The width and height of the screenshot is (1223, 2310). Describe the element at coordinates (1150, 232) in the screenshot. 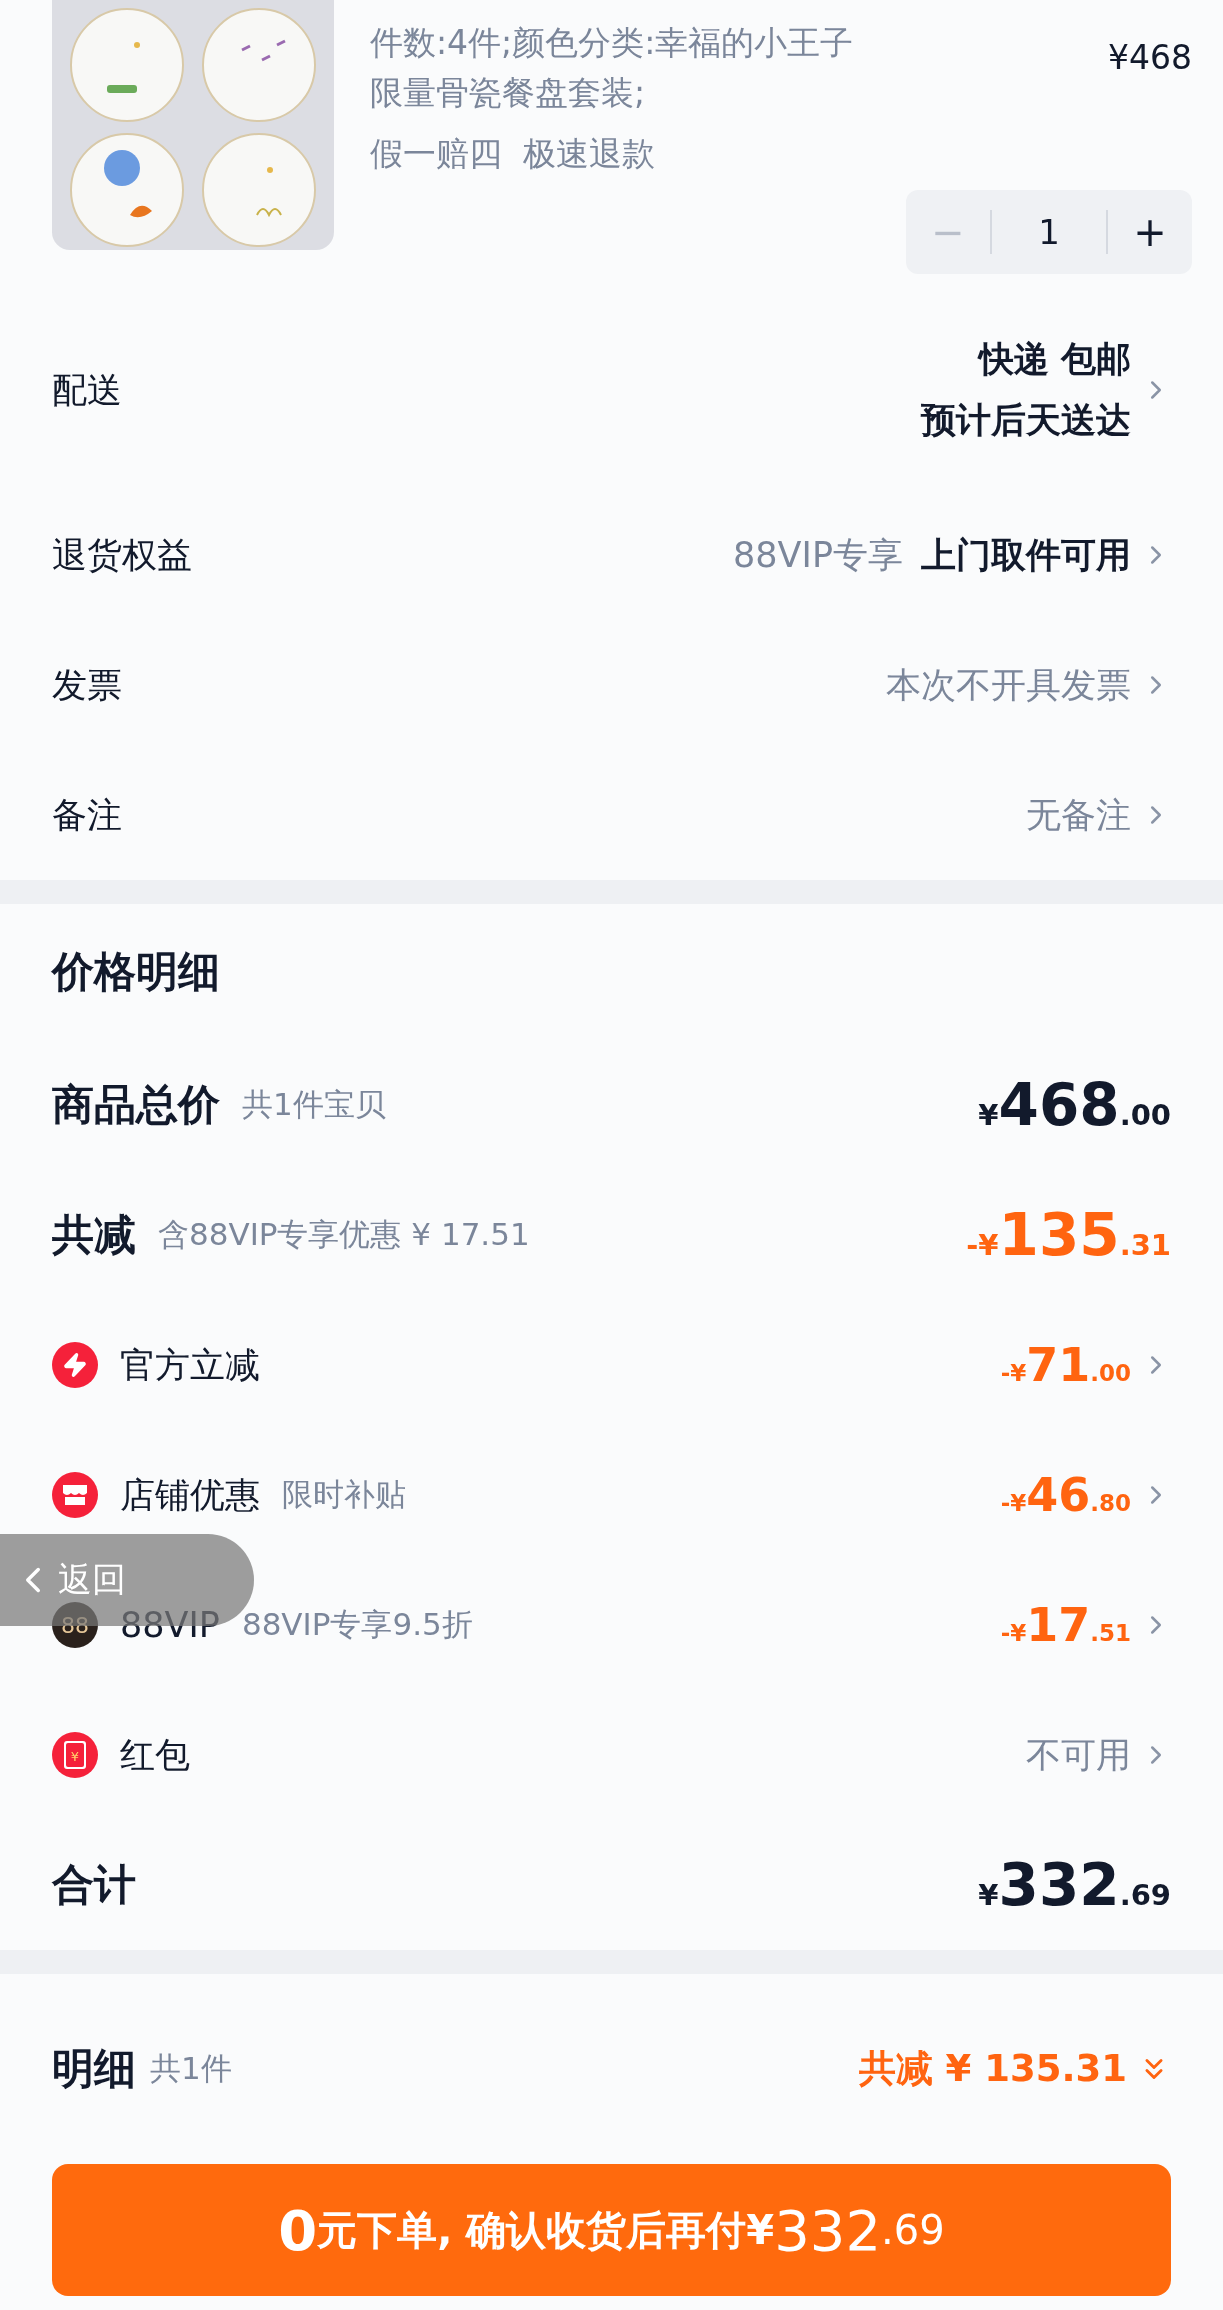

I see `plus-button: +` at that location.